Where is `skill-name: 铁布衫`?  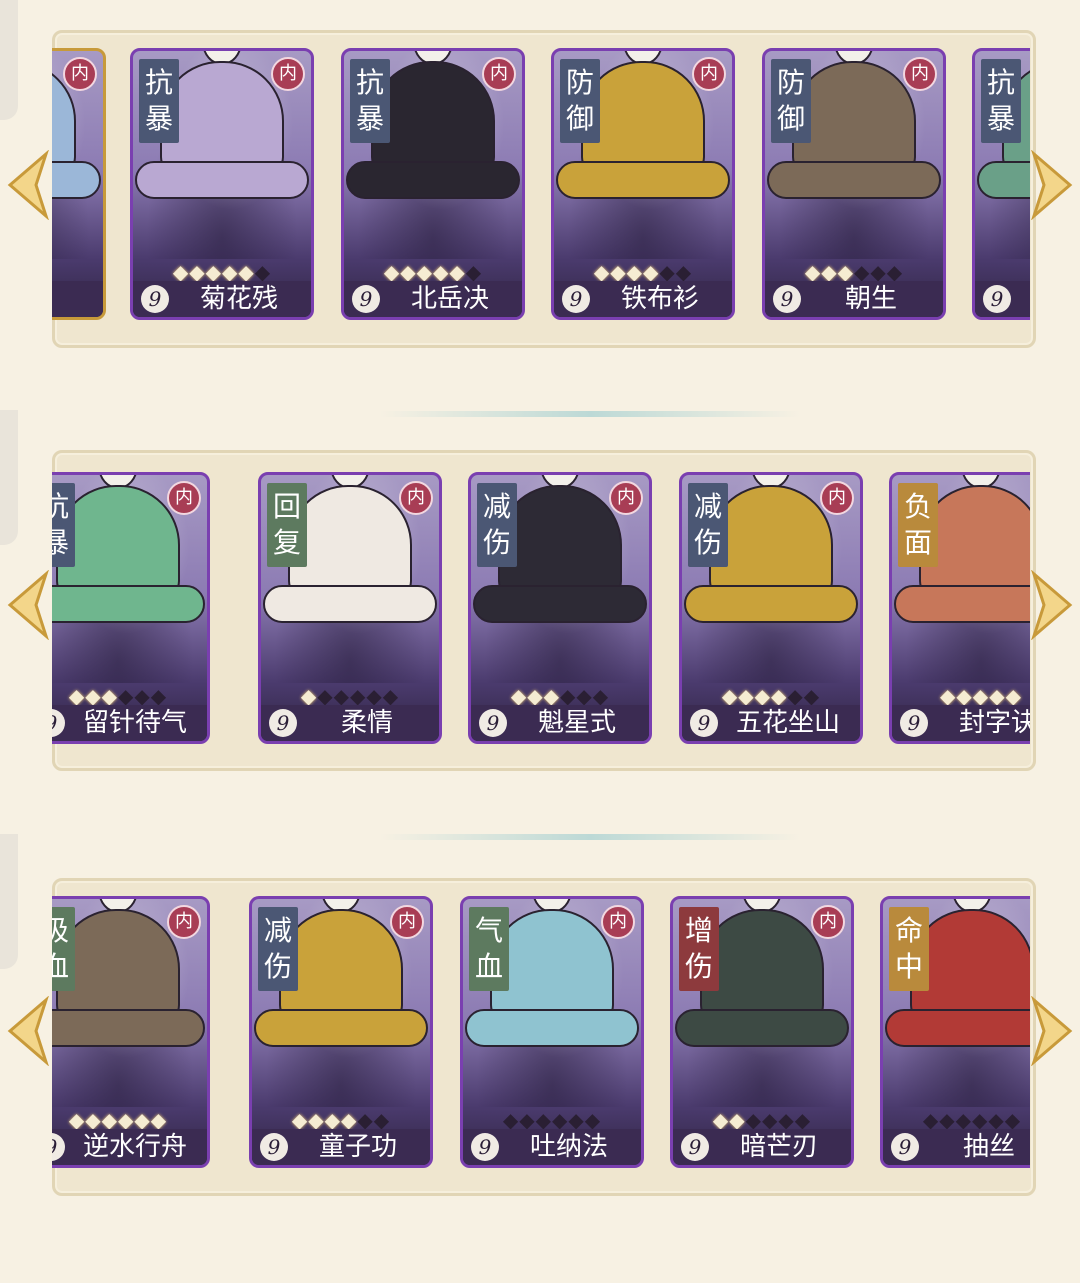 skill-name: 铁布衫 is located at coordinates (659, 299).